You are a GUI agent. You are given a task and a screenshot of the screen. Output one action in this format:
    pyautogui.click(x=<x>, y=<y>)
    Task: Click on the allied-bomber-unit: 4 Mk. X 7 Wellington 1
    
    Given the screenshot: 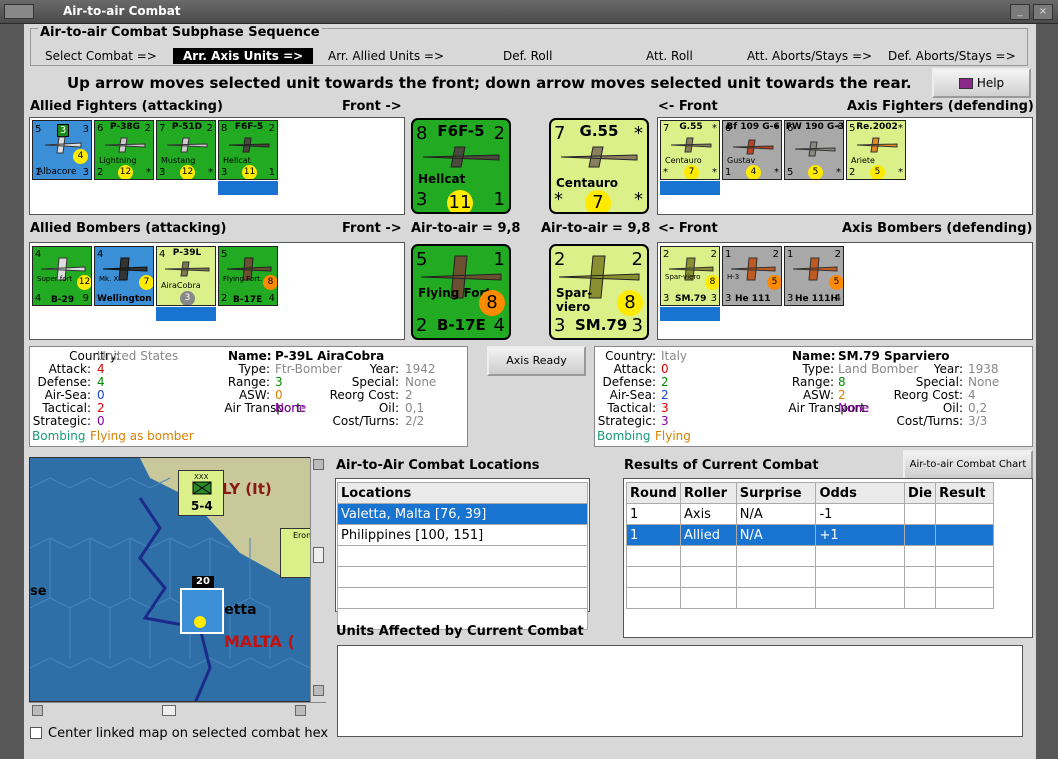 What is the action you would take?
    pyautogui.click(x=124, y=276)
    